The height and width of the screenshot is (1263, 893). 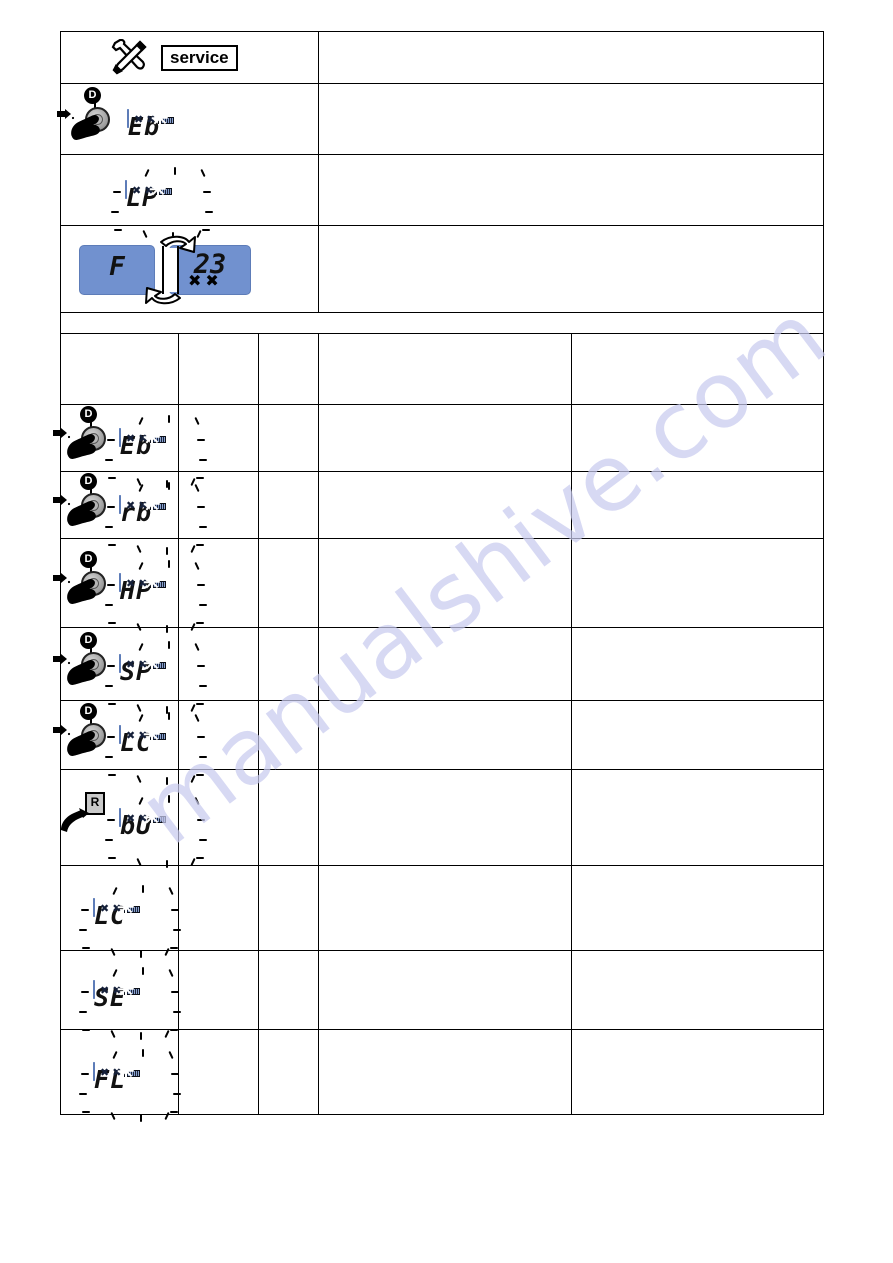 I want to click on row-figure-cell: D rb ✖ ✖, so click(x=130, y=513).